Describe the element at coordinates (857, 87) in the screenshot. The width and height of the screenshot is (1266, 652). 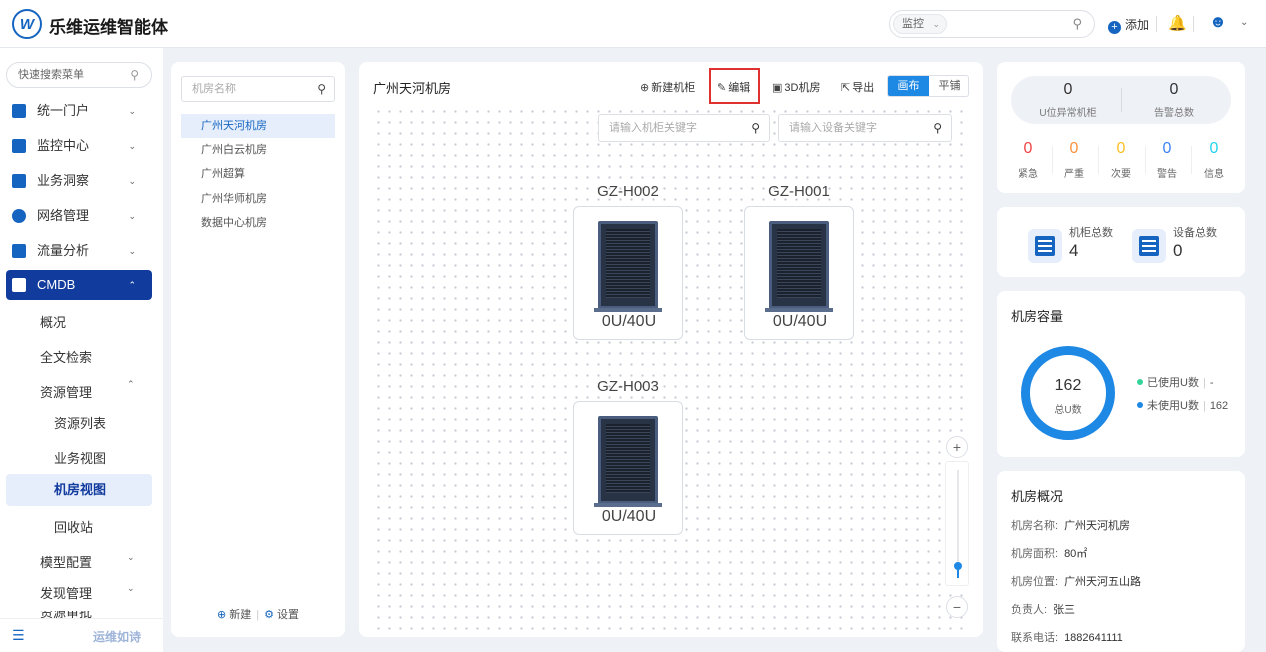
I see `export-button: ⇱ 导出` at that location.